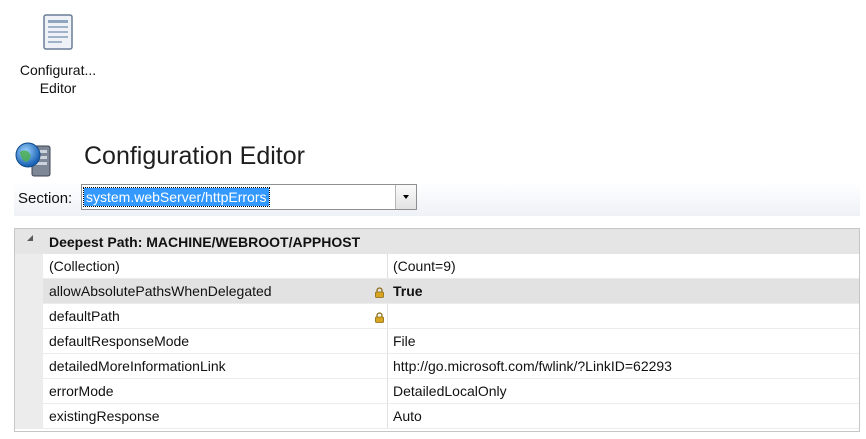 Image resolution: width=866 pixels, height=439 pixels. I want to click on section-select: system.webServer/httpErrors, so click(249, 197).